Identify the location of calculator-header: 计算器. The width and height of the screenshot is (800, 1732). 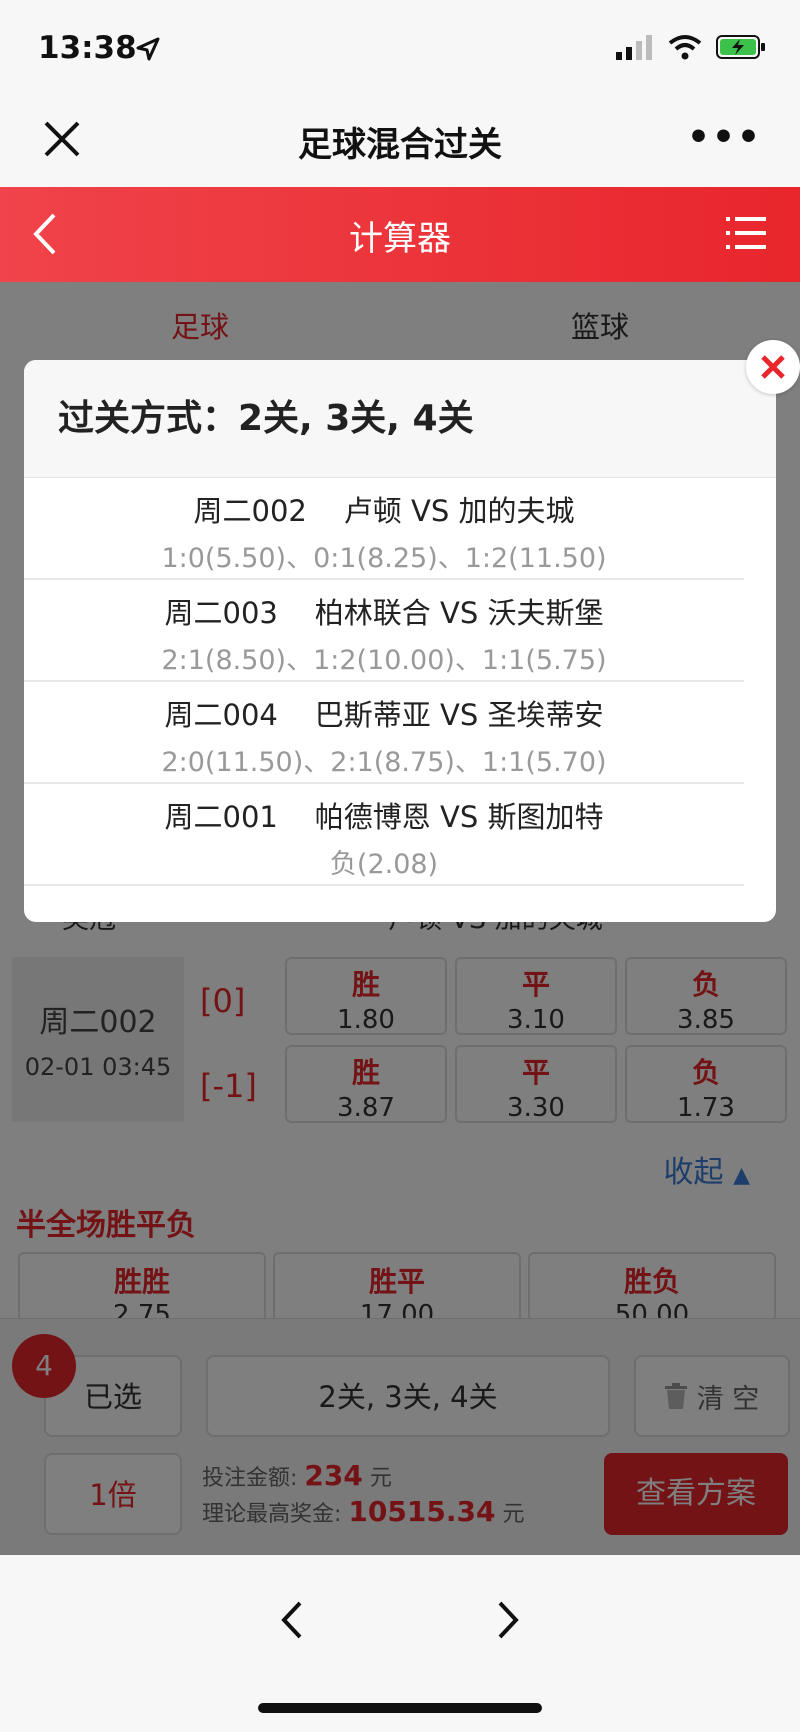
(400, 234).